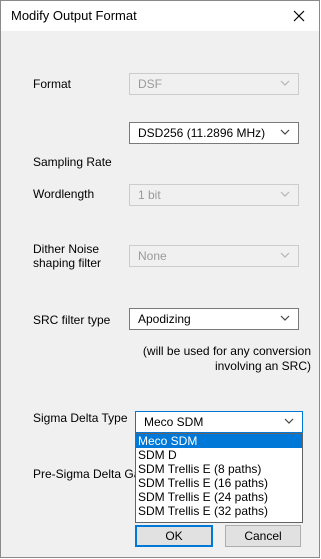 Image resolution: width=321 pixels, height=559 pixels. What do you see at coordinates (219, 469) in the screenshot?
I see `dropdown-option: SDM Trellis E (8 paths)` at bounding box center [219, 469].